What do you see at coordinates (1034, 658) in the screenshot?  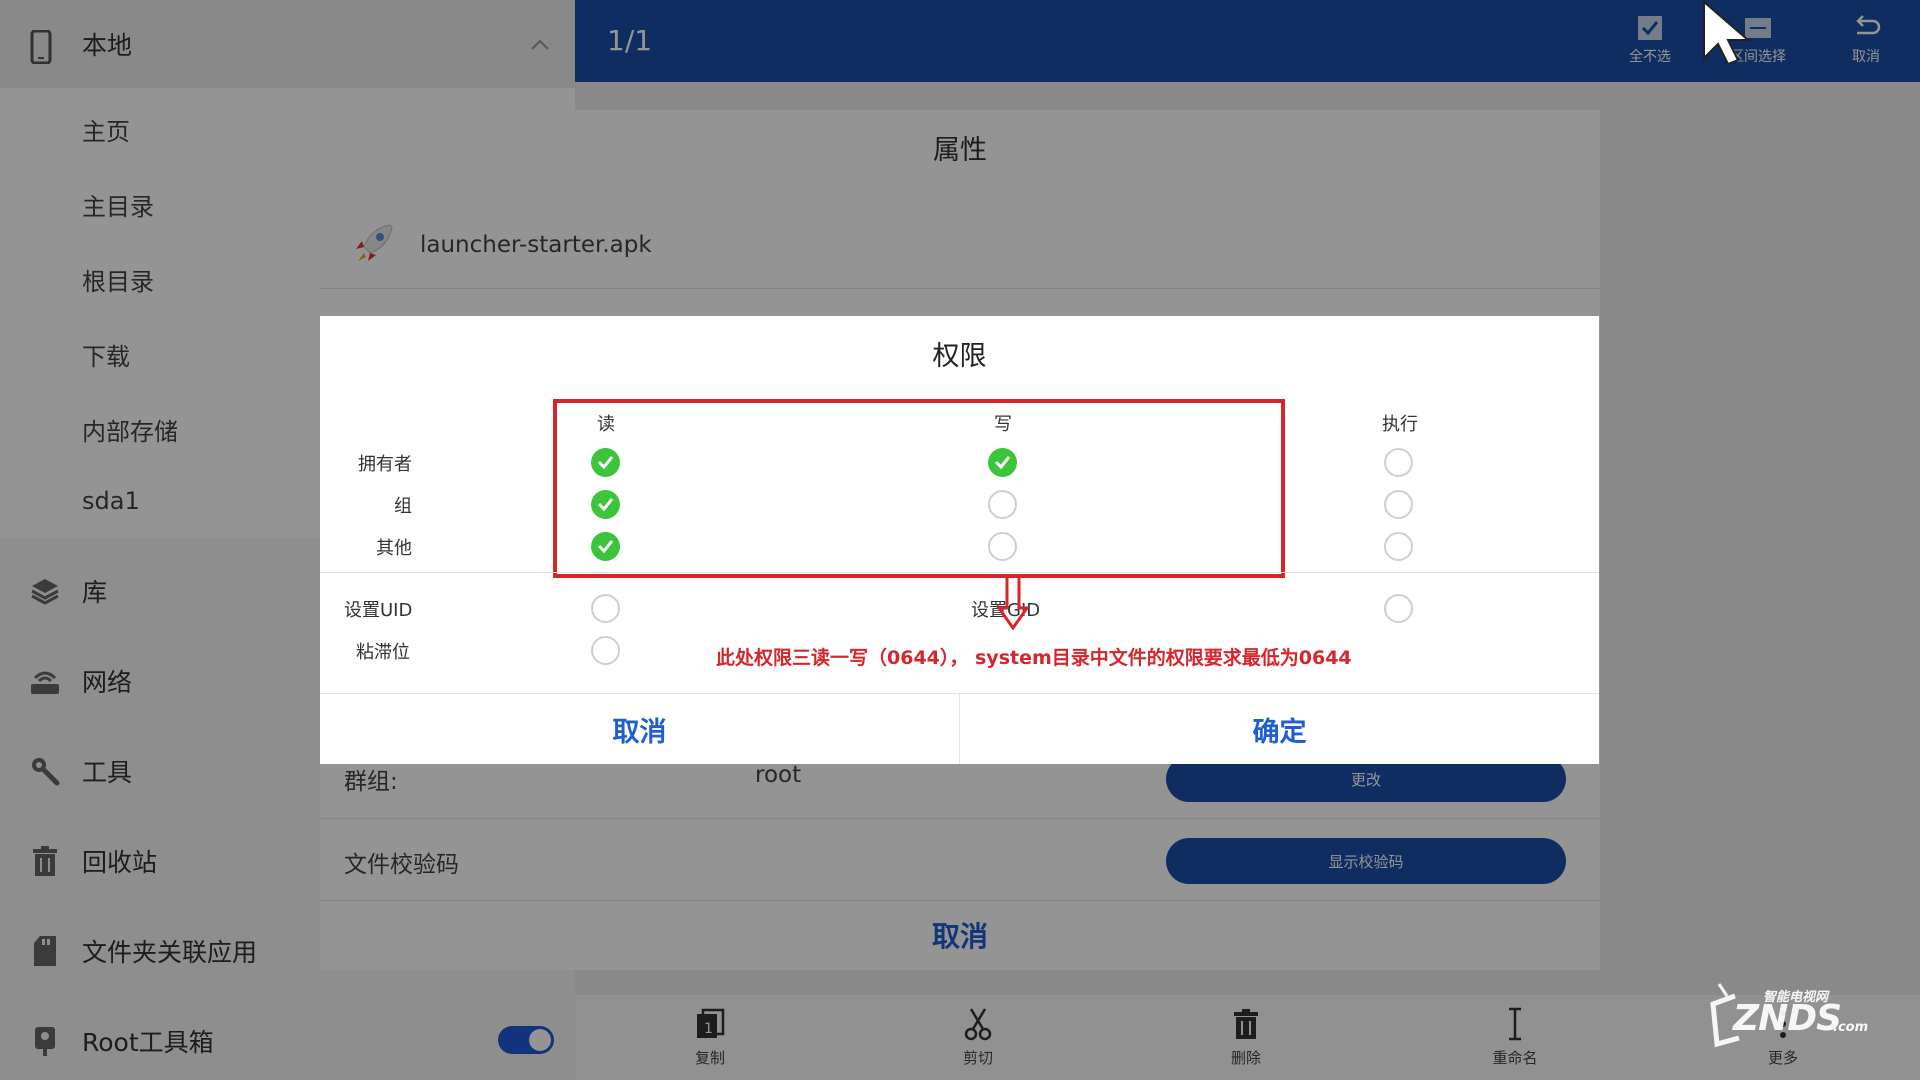 I see `annotation-text: 此处权限三读一写（0644）， system目录中文件的权限要求最低为0644` at bounding box center [1034, 658].